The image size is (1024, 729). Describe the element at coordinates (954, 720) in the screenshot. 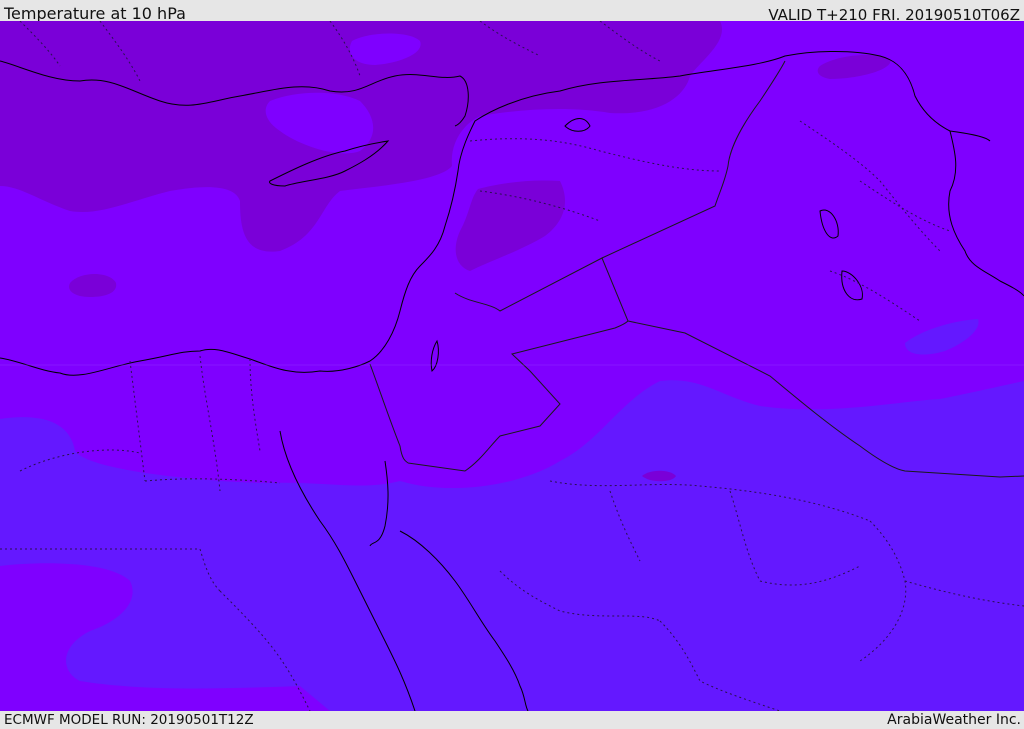

I see `brand-label: ArabiaWeather Inc.` at that location.